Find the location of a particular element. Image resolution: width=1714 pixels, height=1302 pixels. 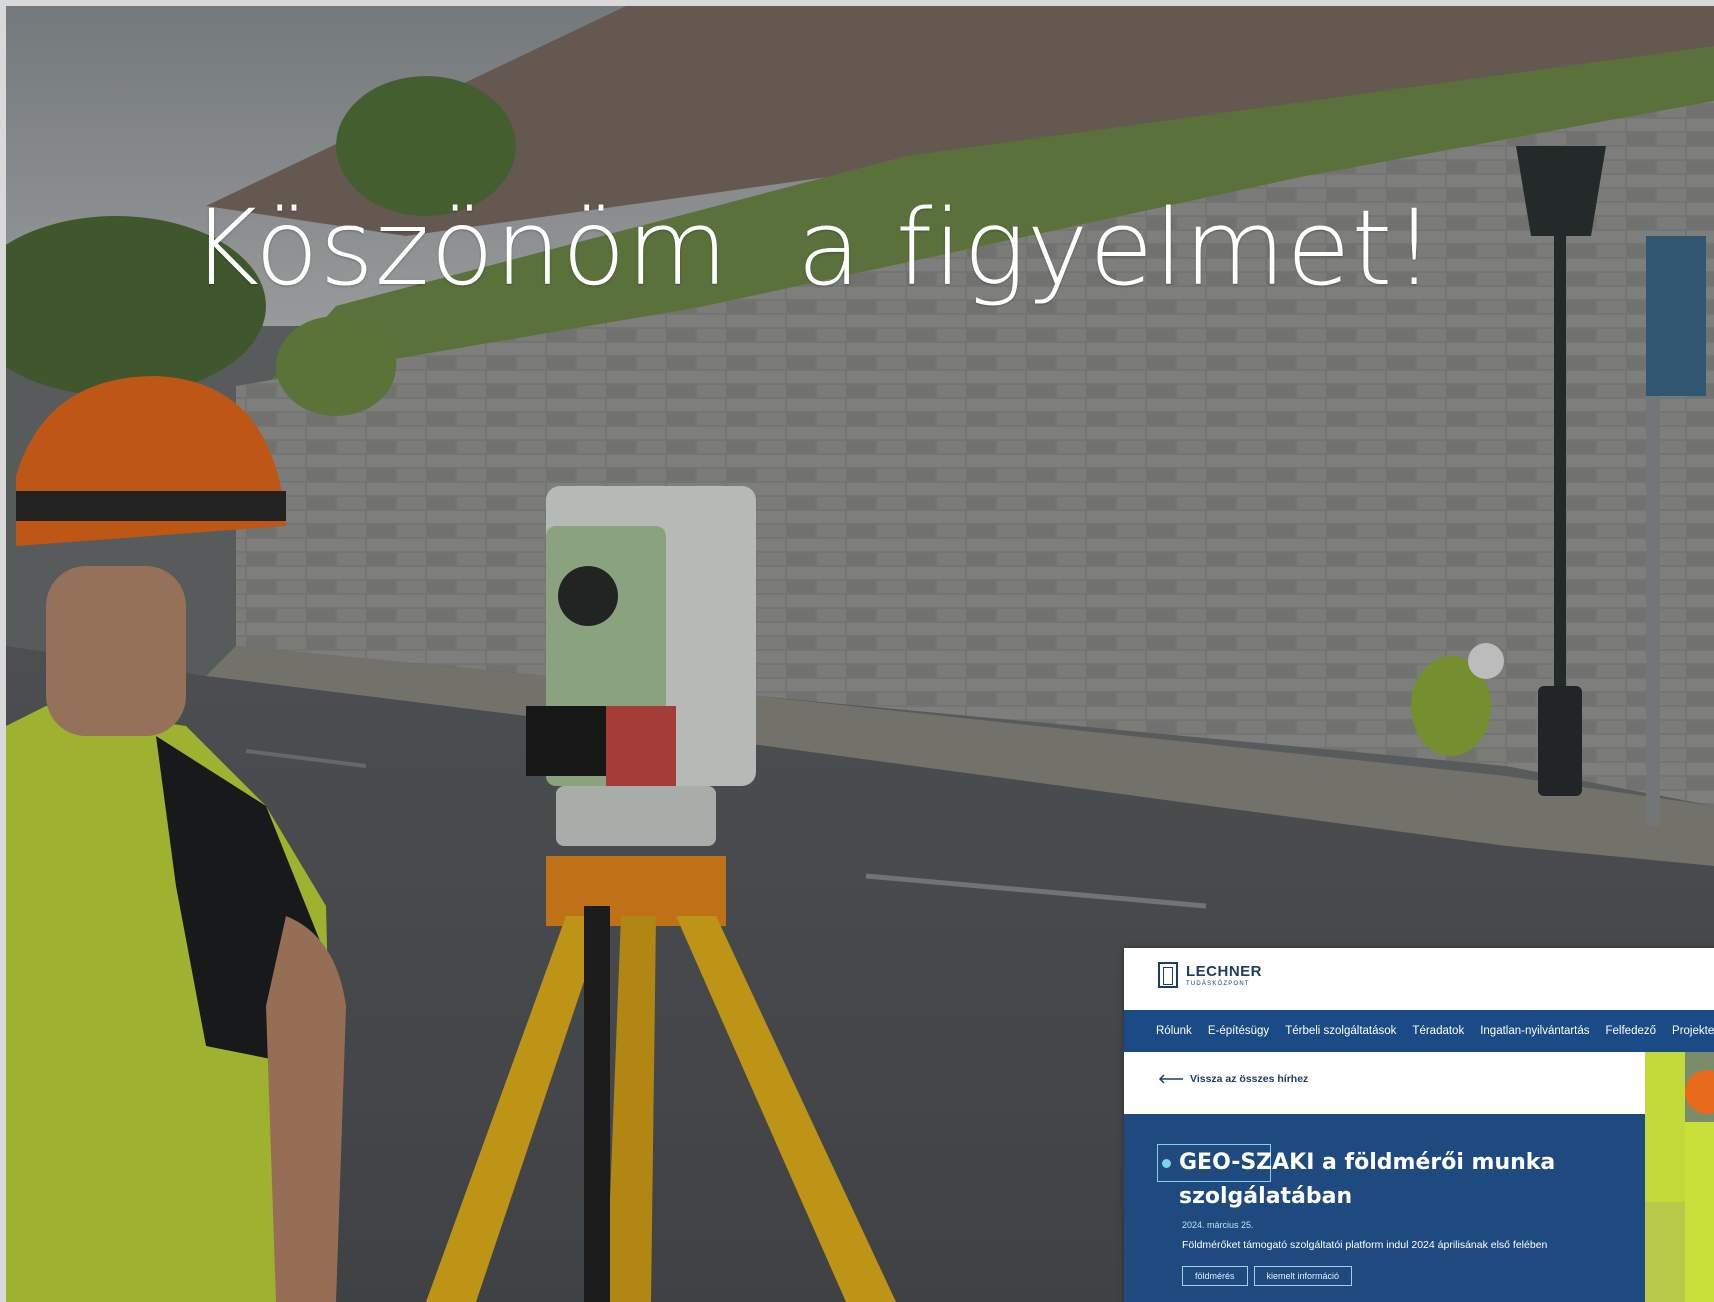

article-tags: földmérés kiemelt információ is located at coordinates (1267, 1276).